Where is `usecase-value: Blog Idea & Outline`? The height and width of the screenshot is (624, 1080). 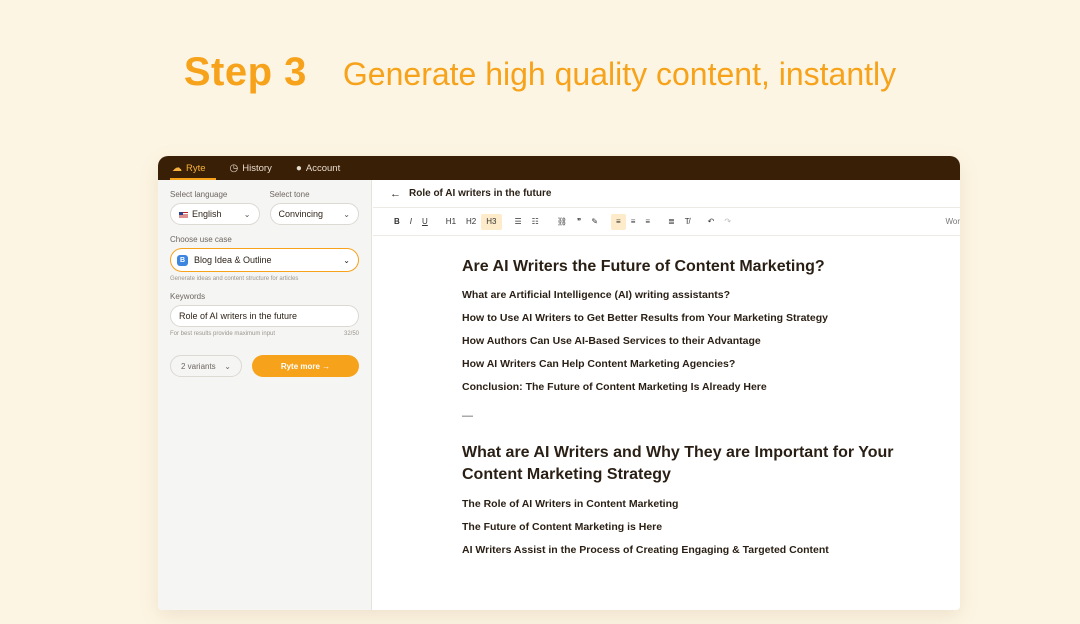
usecase-value: Blog Idea & Outline is located at coordinates (233, 260).